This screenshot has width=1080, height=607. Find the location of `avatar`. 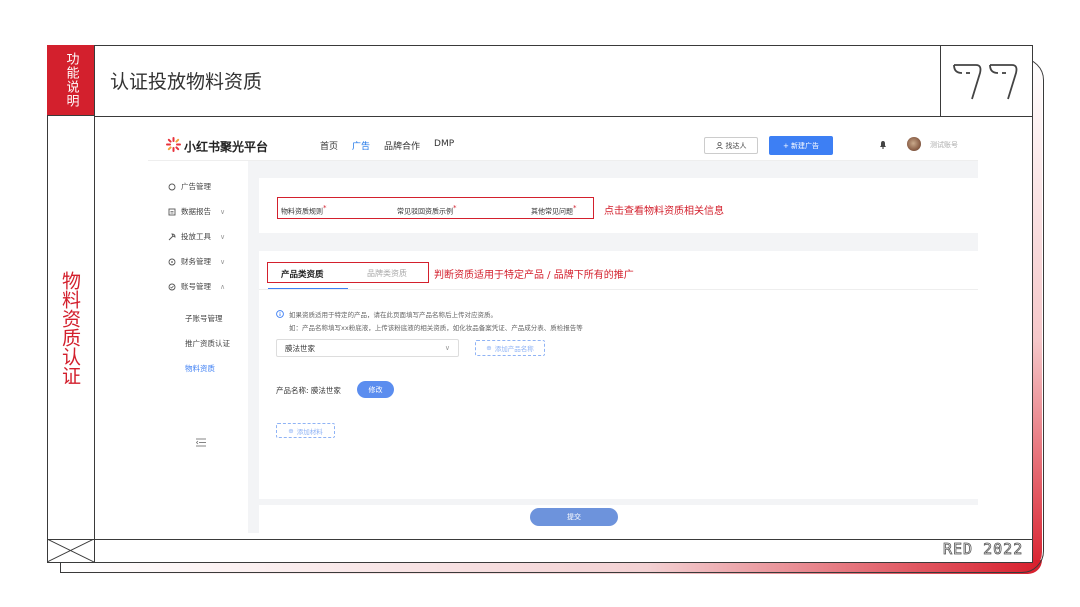

avatar is located at coordinates (914, 144).